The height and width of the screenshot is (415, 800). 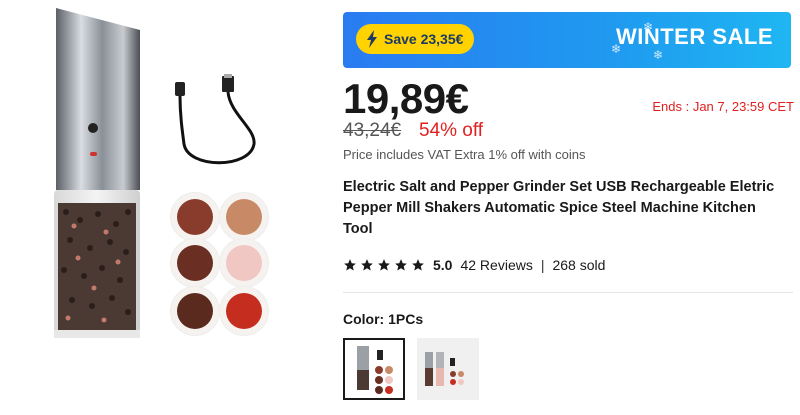 I want to click on save-badge: Save 23,35€, so click(x=415, y=39).